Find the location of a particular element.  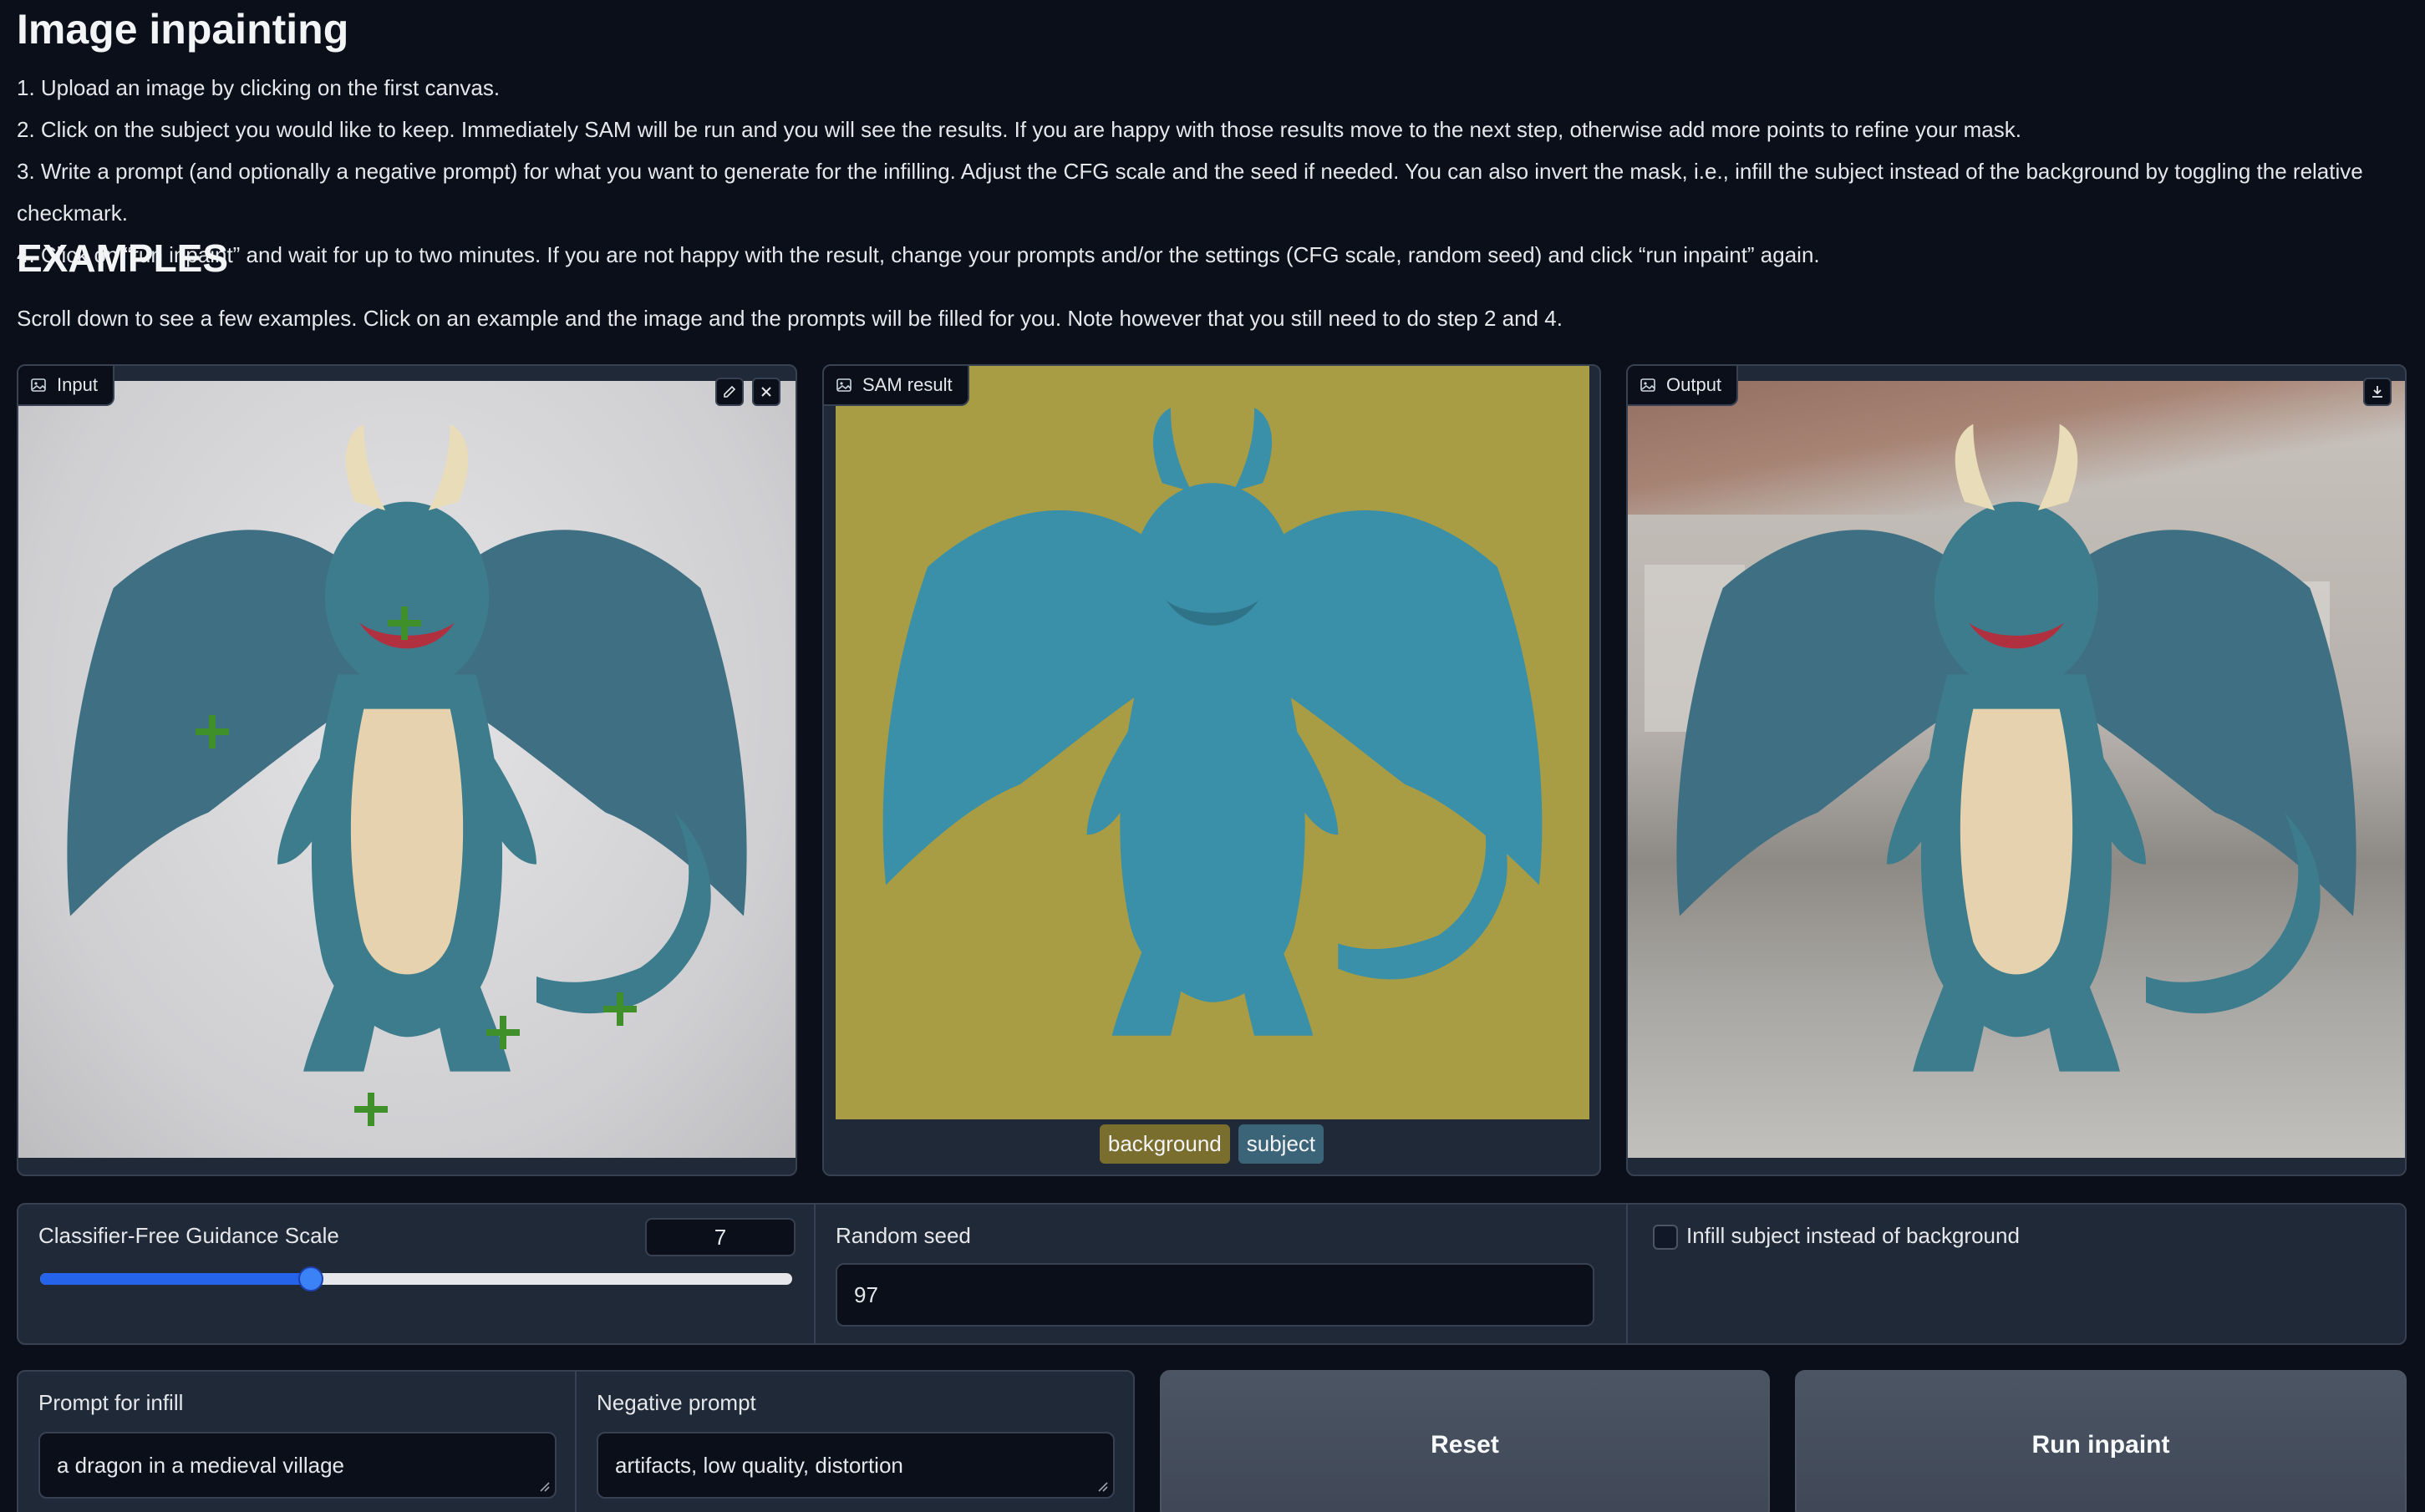

negative-prompt-label: Negative prompt is located at coordinates (676, 1402).